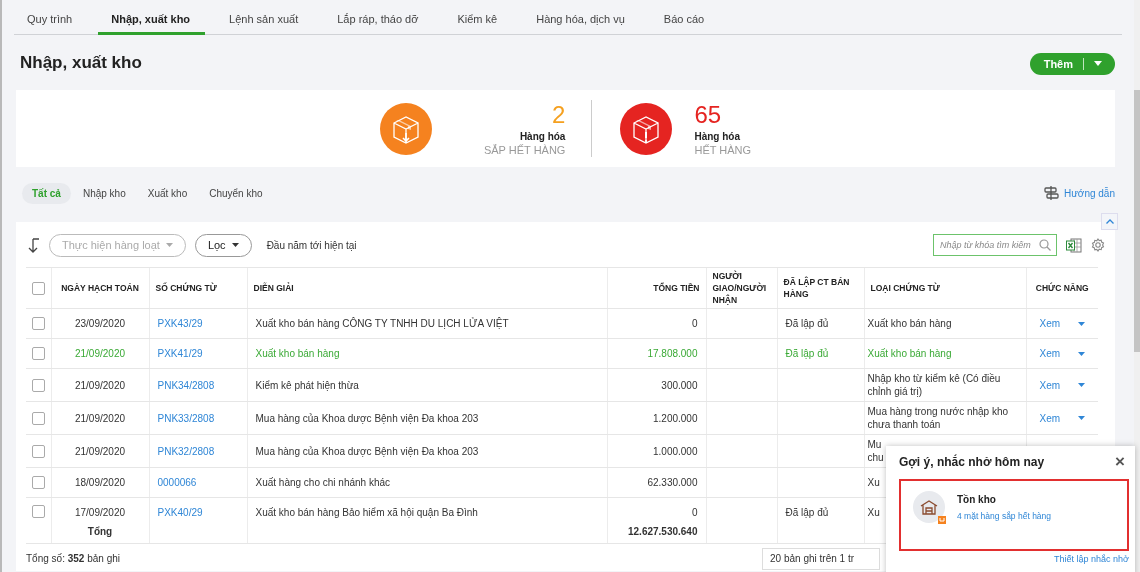 The image size is (1140, 572). Describe the element at coordinates (675, 418) in the screenshot. I see `table-cell: 1.200.000` at that location.